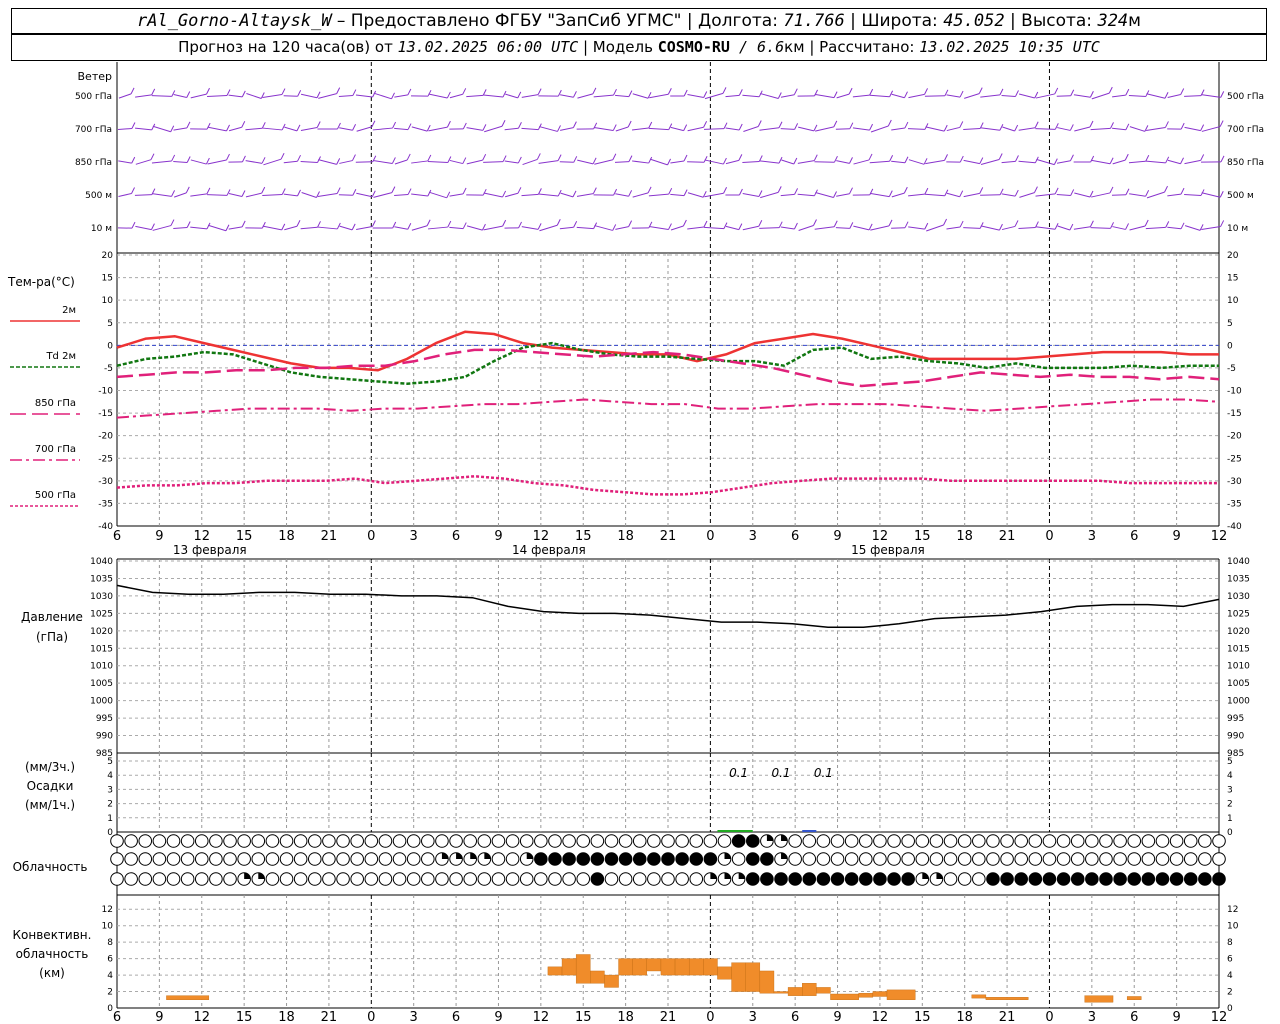  Describe the element at coordinates (541, 1017) in the screenshot. I see `hour-tick-bottom-10: 12` at that location.